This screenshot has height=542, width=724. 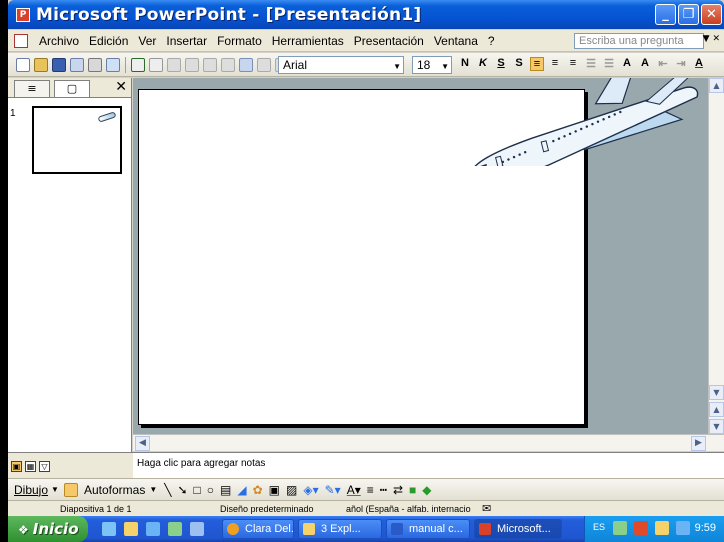 I want to click on increase-font-icon: A, so click(x=627, y=64).